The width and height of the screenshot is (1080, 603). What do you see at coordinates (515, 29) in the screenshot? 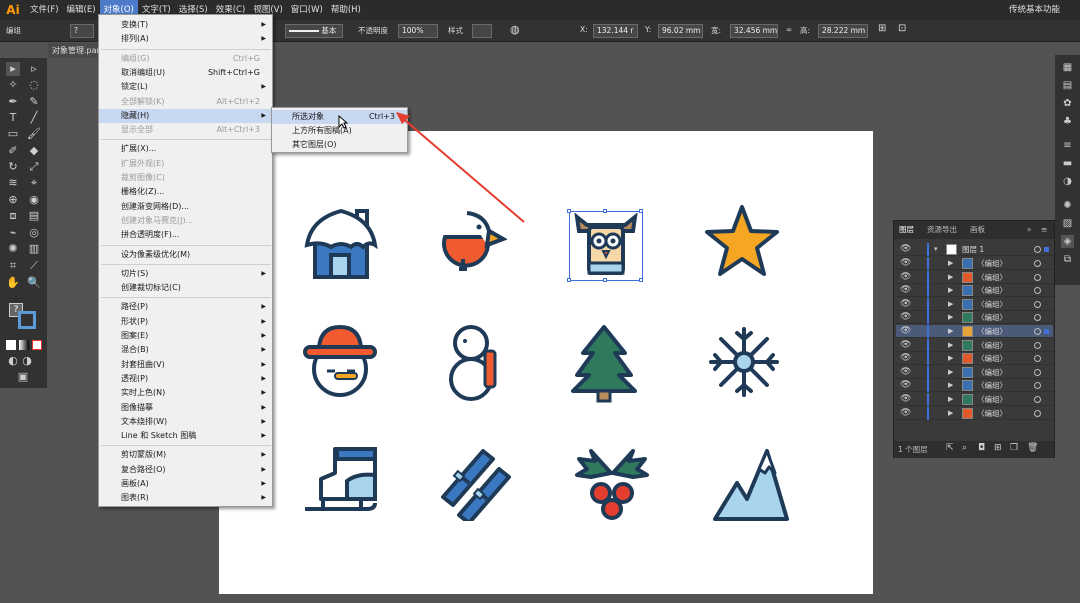
I see `globe-icon: ◍` at bounding box center [515, 29].